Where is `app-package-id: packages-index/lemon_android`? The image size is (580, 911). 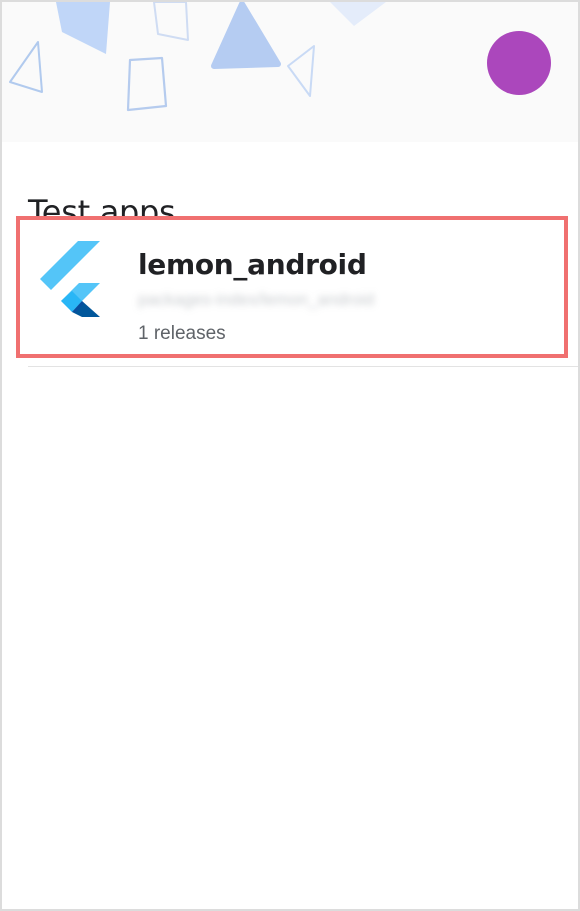
app-package-id: packages-index/lemon_android is located at coordinates (256, 299).